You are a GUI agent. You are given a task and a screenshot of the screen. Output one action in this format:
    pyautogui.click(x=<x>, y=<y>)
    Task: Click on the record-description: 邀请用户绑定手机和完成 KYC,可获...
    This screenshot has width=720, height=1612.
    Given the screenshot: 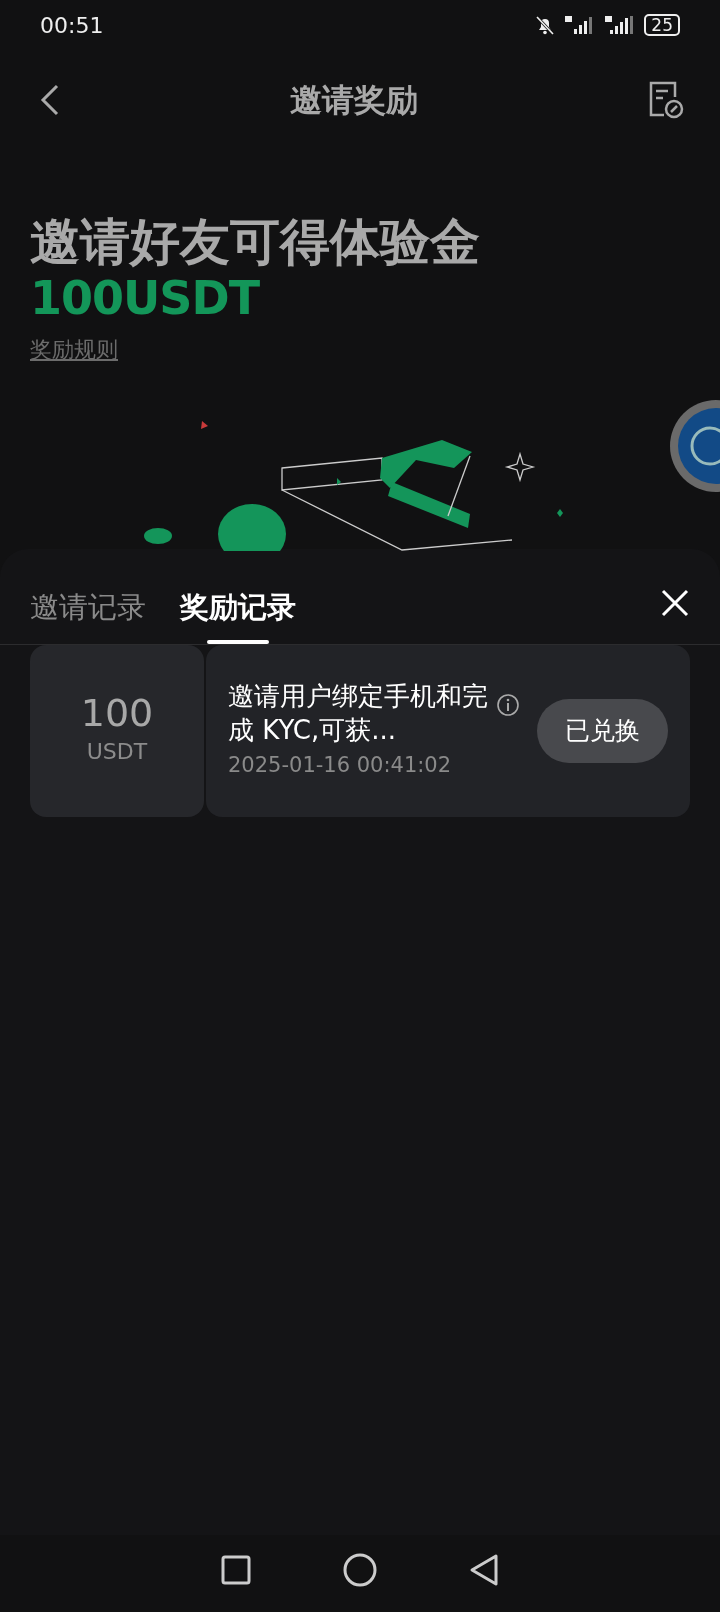 What is the action you would take?
    pyautogui.click(x=358, y=714)
    